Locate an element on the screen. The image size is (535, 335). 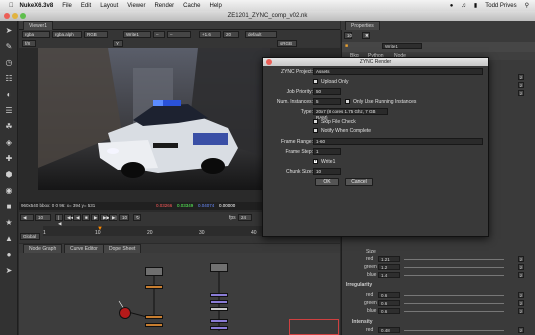
ok-button: OK is located at coordinates (327, 182).